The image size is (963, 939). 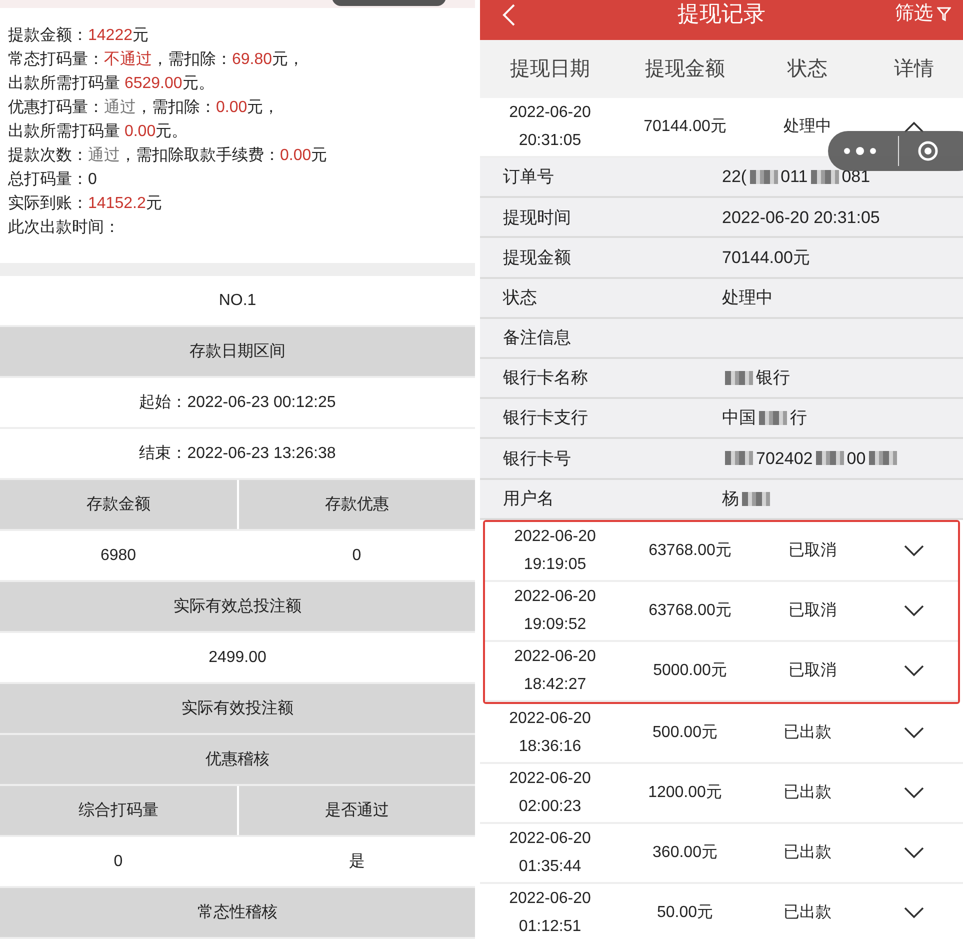 What do you see at coordinates (856, 459) in the screenshot?
I see `detail-value: 00` at bounding box center [856, 459].